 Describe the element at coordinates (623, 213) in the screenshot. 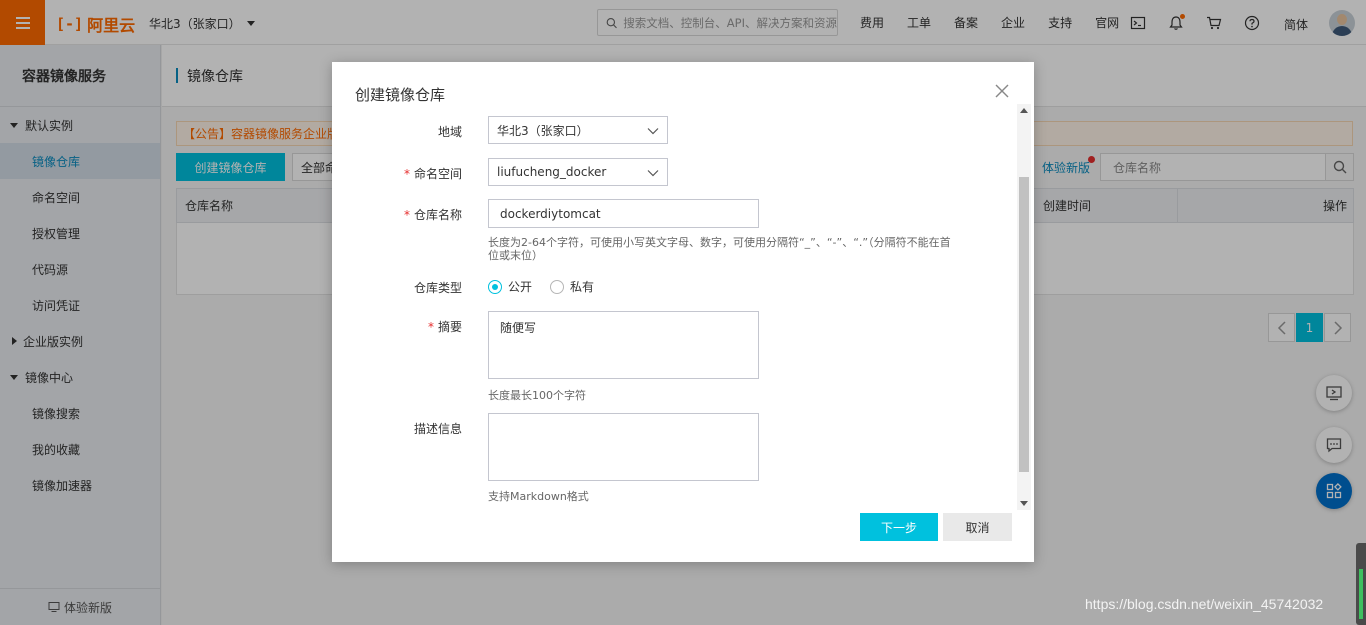

I see `repo-name-input: dockerdiytomcat` at that location.